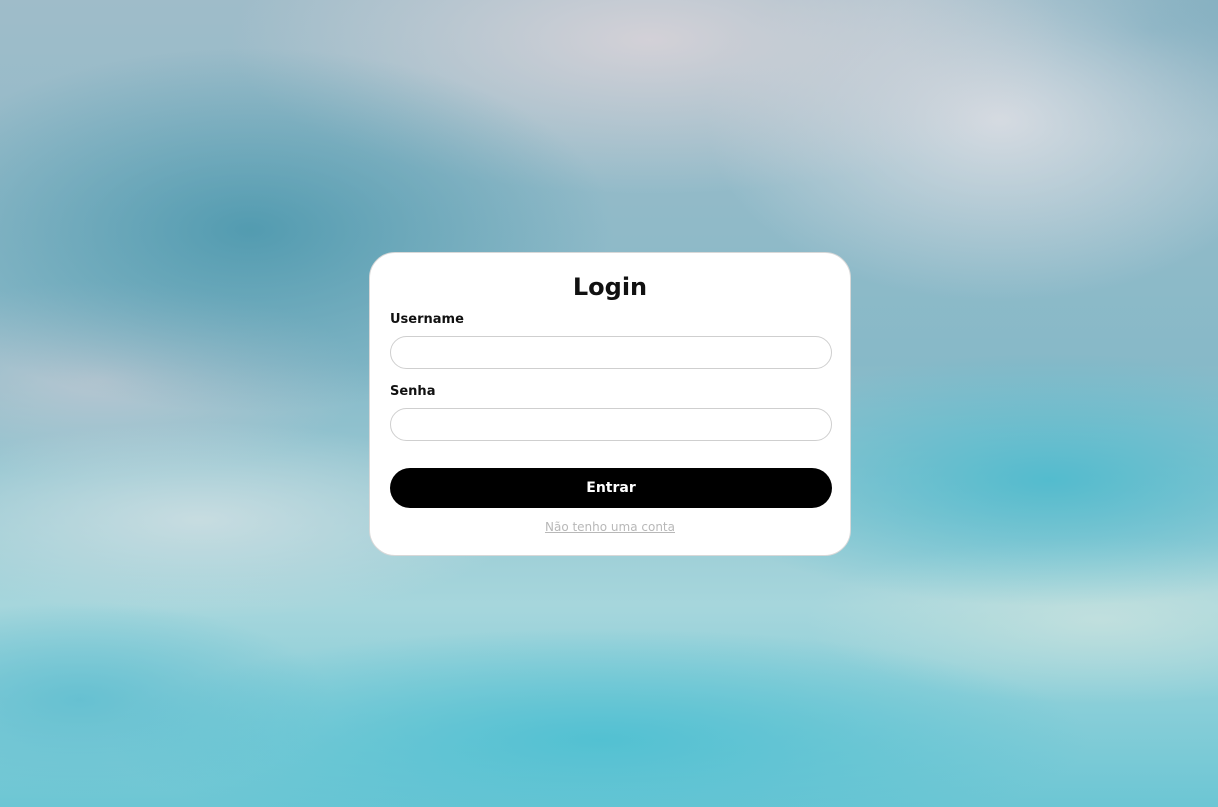  Describe the element at coordinates (427, 319) in the screenshot. I see `username-label: Username` at that location.